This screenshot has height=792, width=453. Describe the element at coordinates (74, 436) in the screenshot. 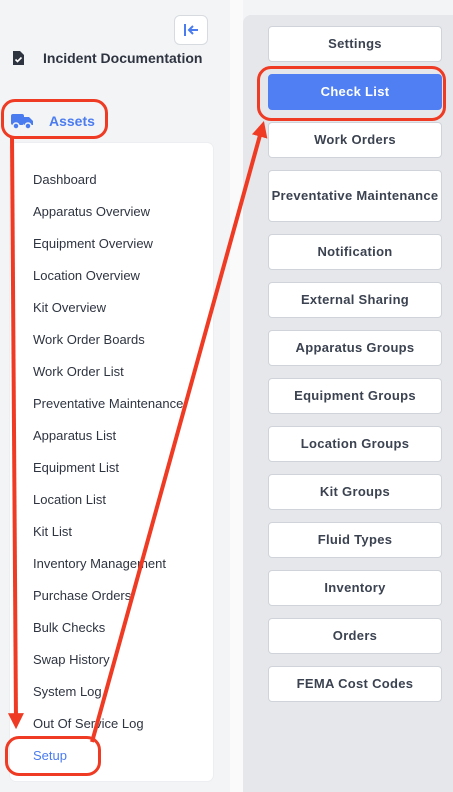

I see `submenu-item-apparatus-list: Apparatus List` at that location.